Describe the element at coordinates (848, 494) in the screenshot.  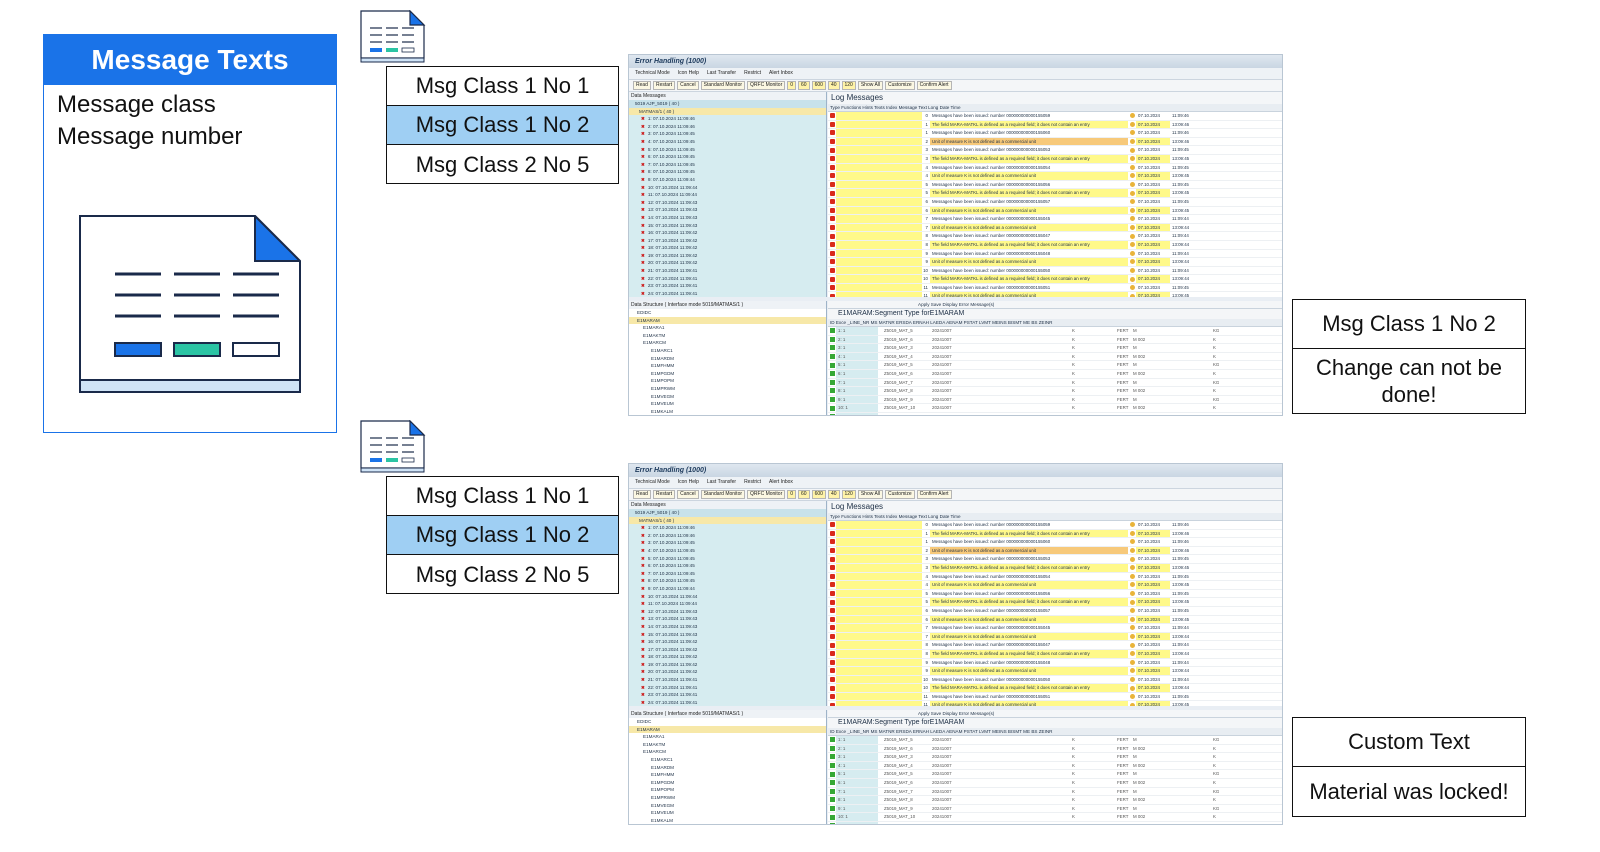
I see `sap-toolbar-button: 120` at that location.